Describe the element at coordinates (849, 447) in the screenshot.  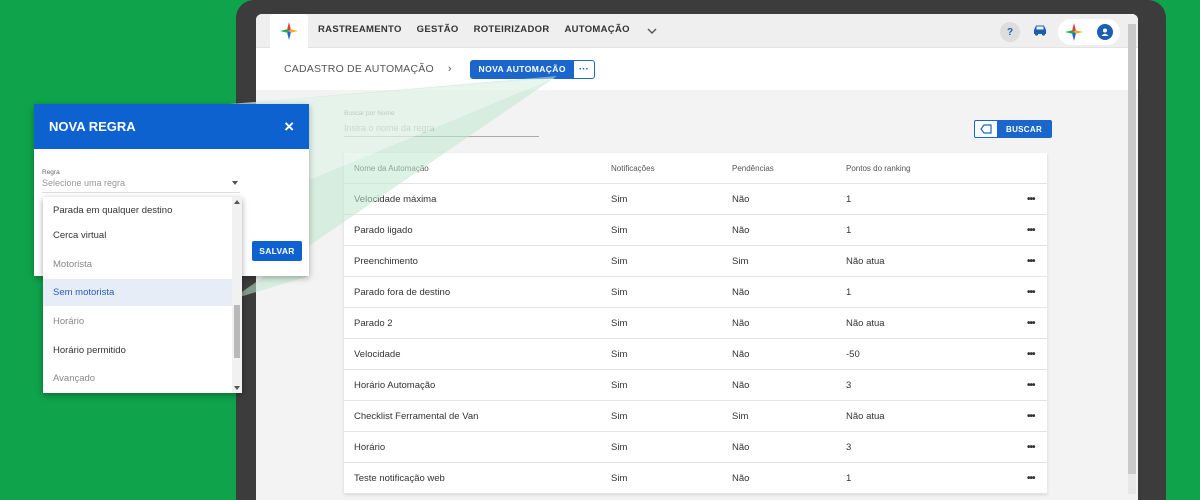
I see `ranking-cell: 3` at that location.